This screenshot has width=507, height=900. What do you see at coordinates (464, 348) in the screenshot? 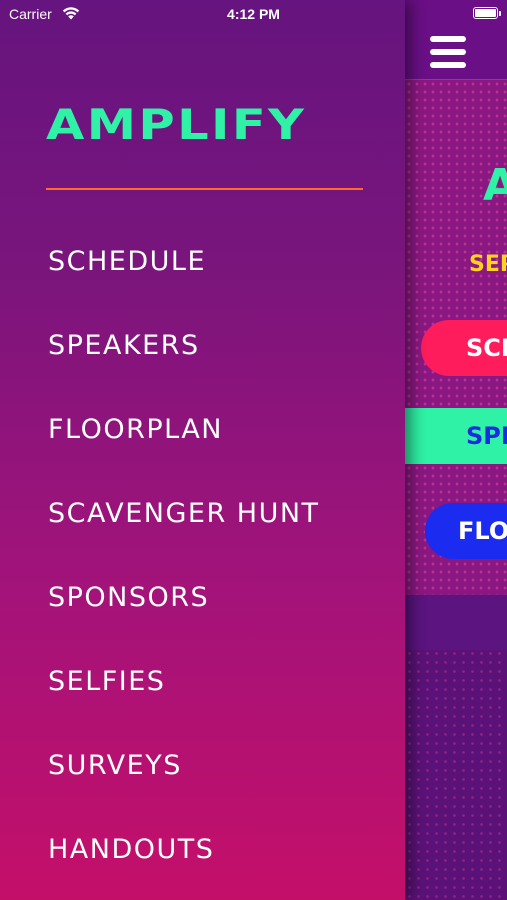
I see `main-schedule-button: SCH` at bounding box center [464, 348].